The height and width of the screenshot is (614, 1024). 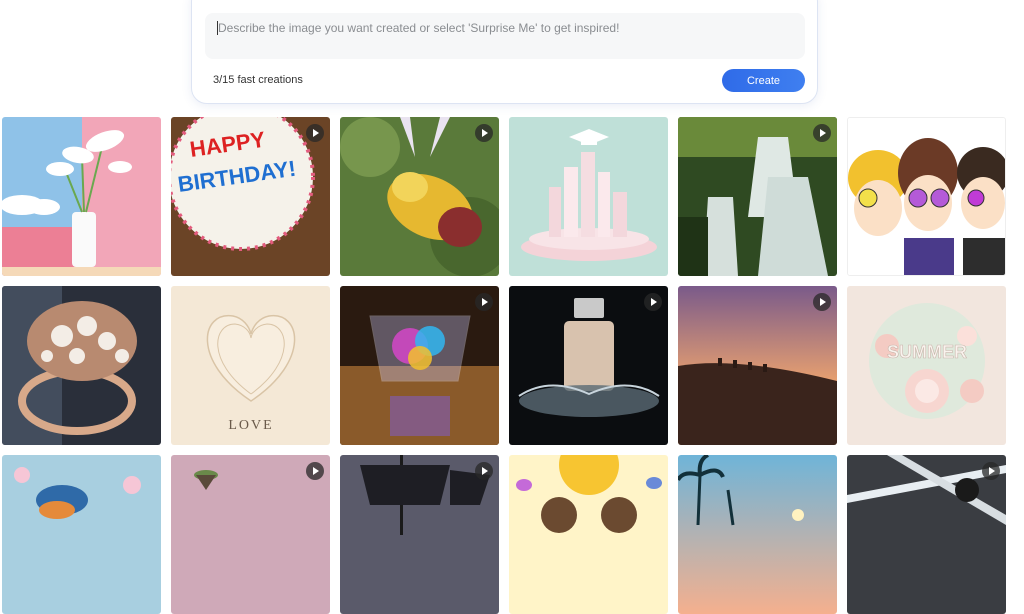 I want to click on palm-sunset-image, so click(x=757, y=534).